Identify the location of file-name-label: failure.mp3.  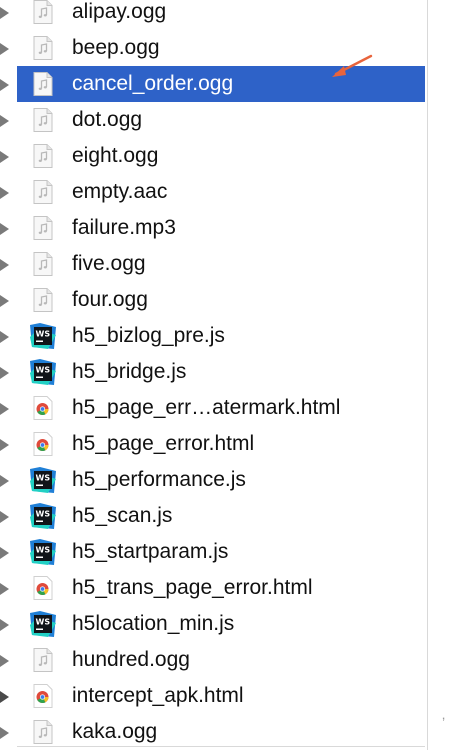
(124, 227).